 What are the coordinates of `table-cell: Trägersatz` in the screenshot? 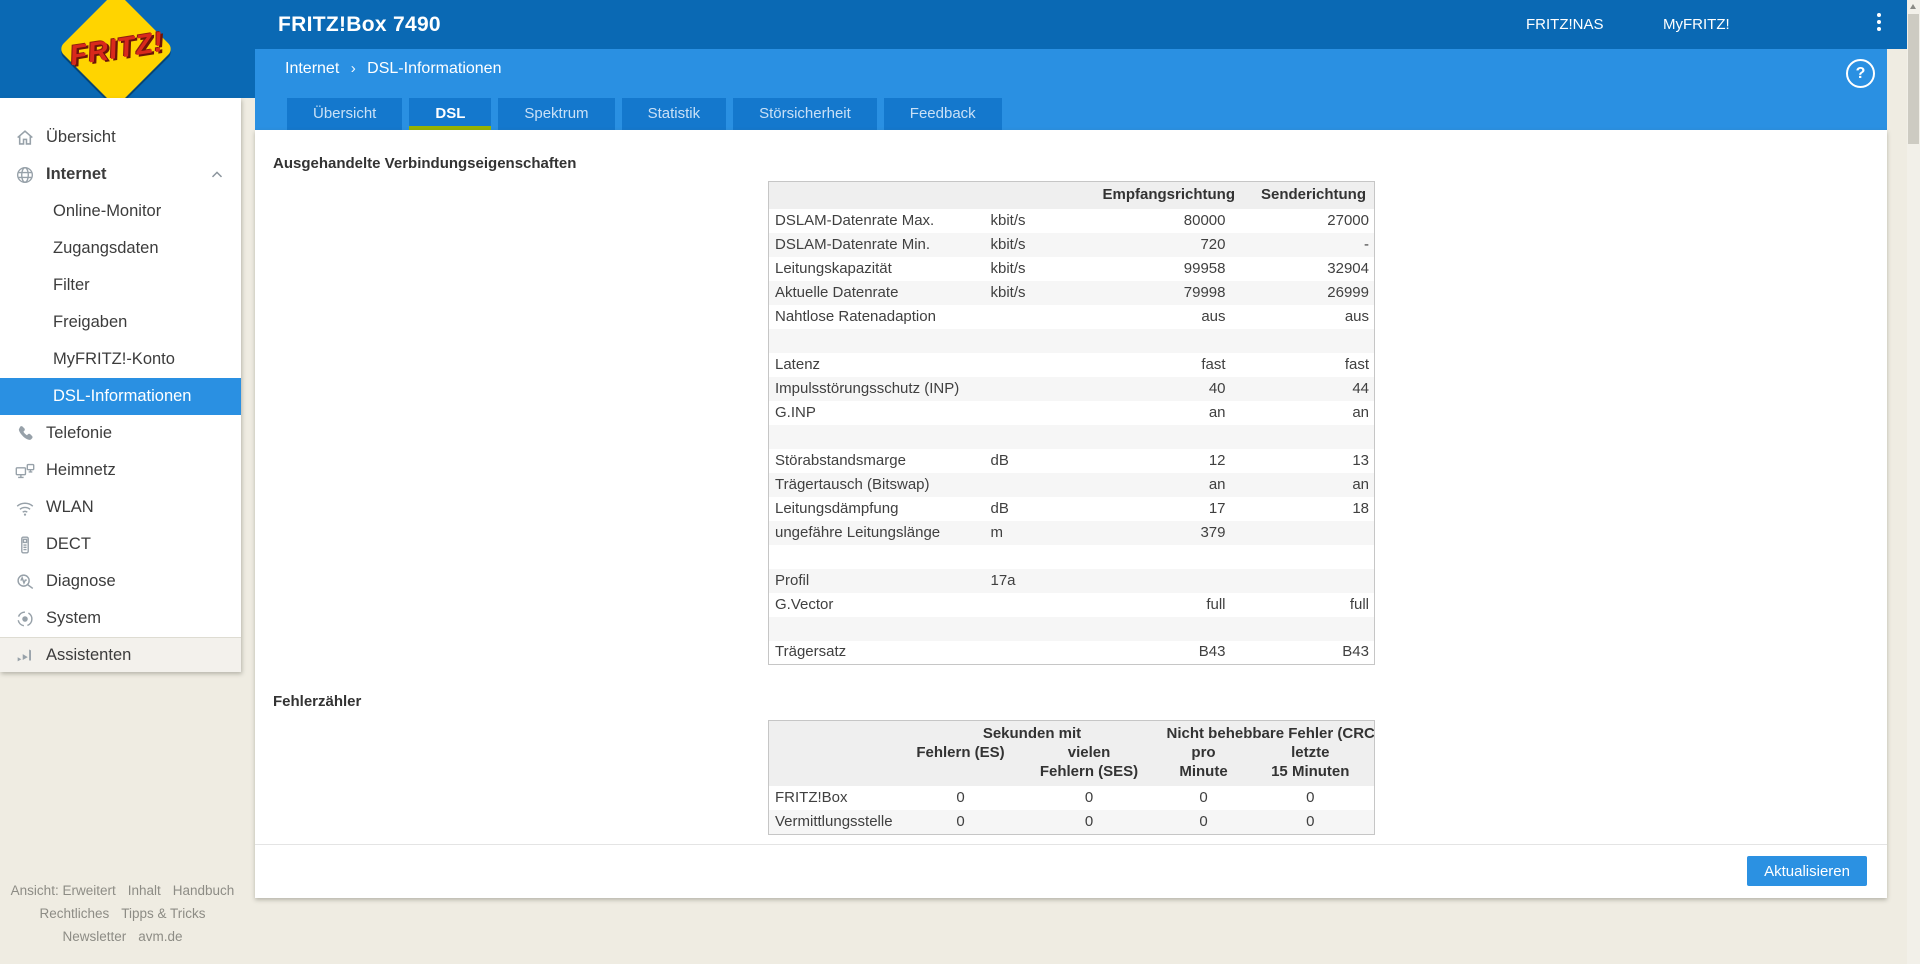 It's located at (811, 652).